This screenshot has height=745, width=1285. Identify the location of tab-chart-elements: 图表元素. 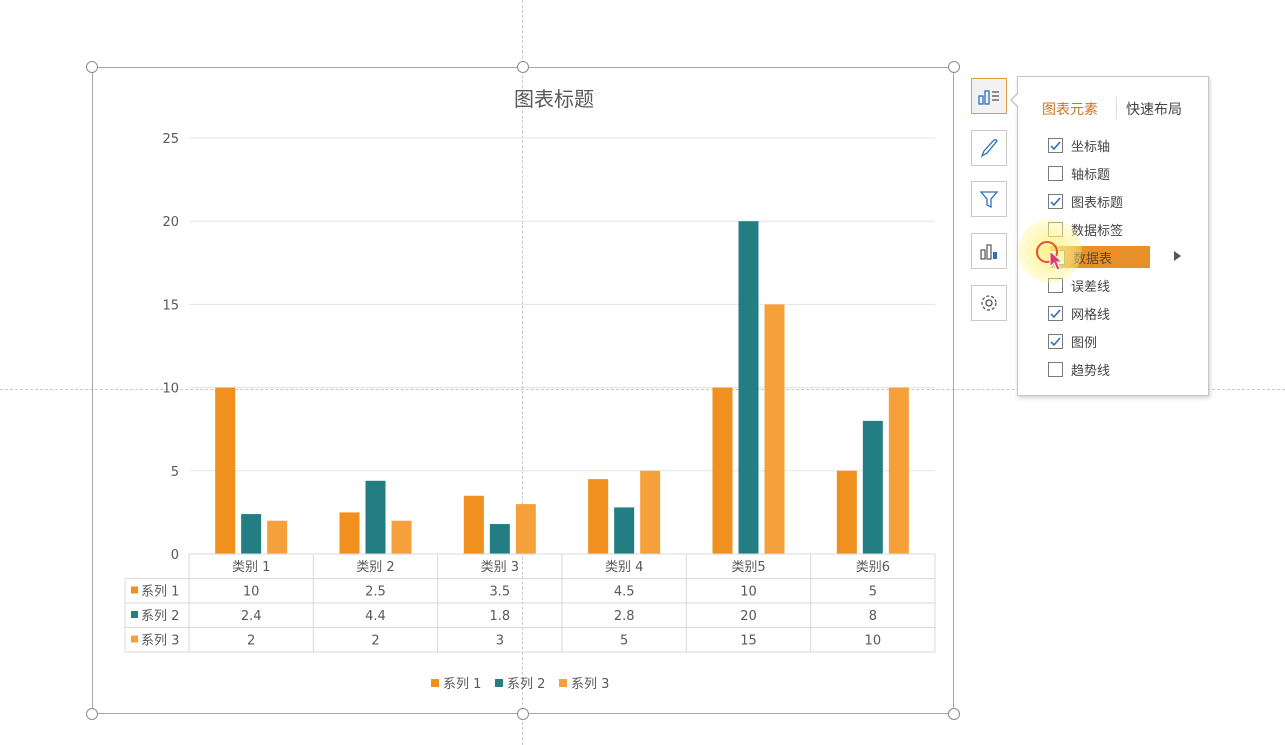
(1070, 109).